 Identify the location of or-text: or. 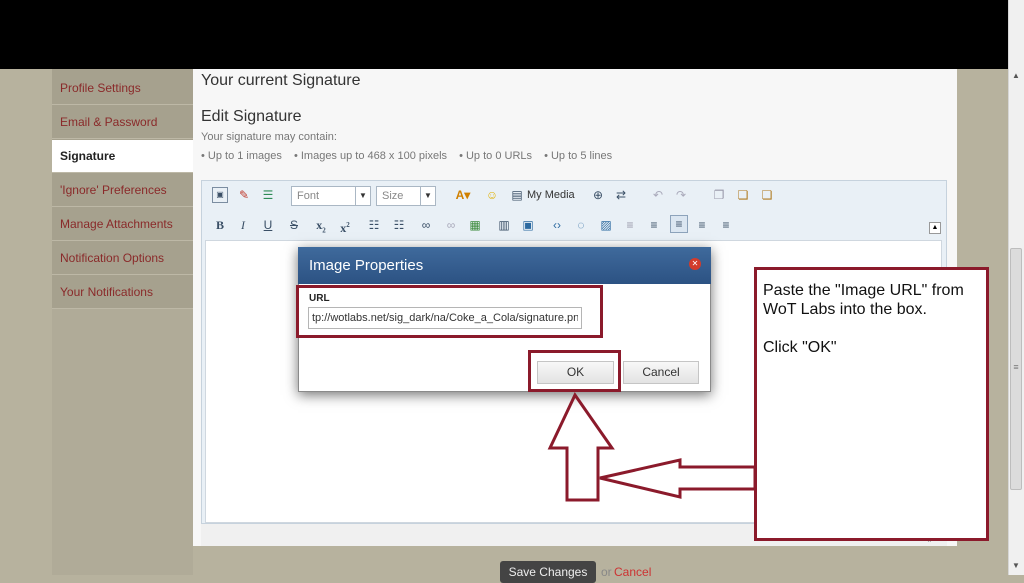
(606, 572).